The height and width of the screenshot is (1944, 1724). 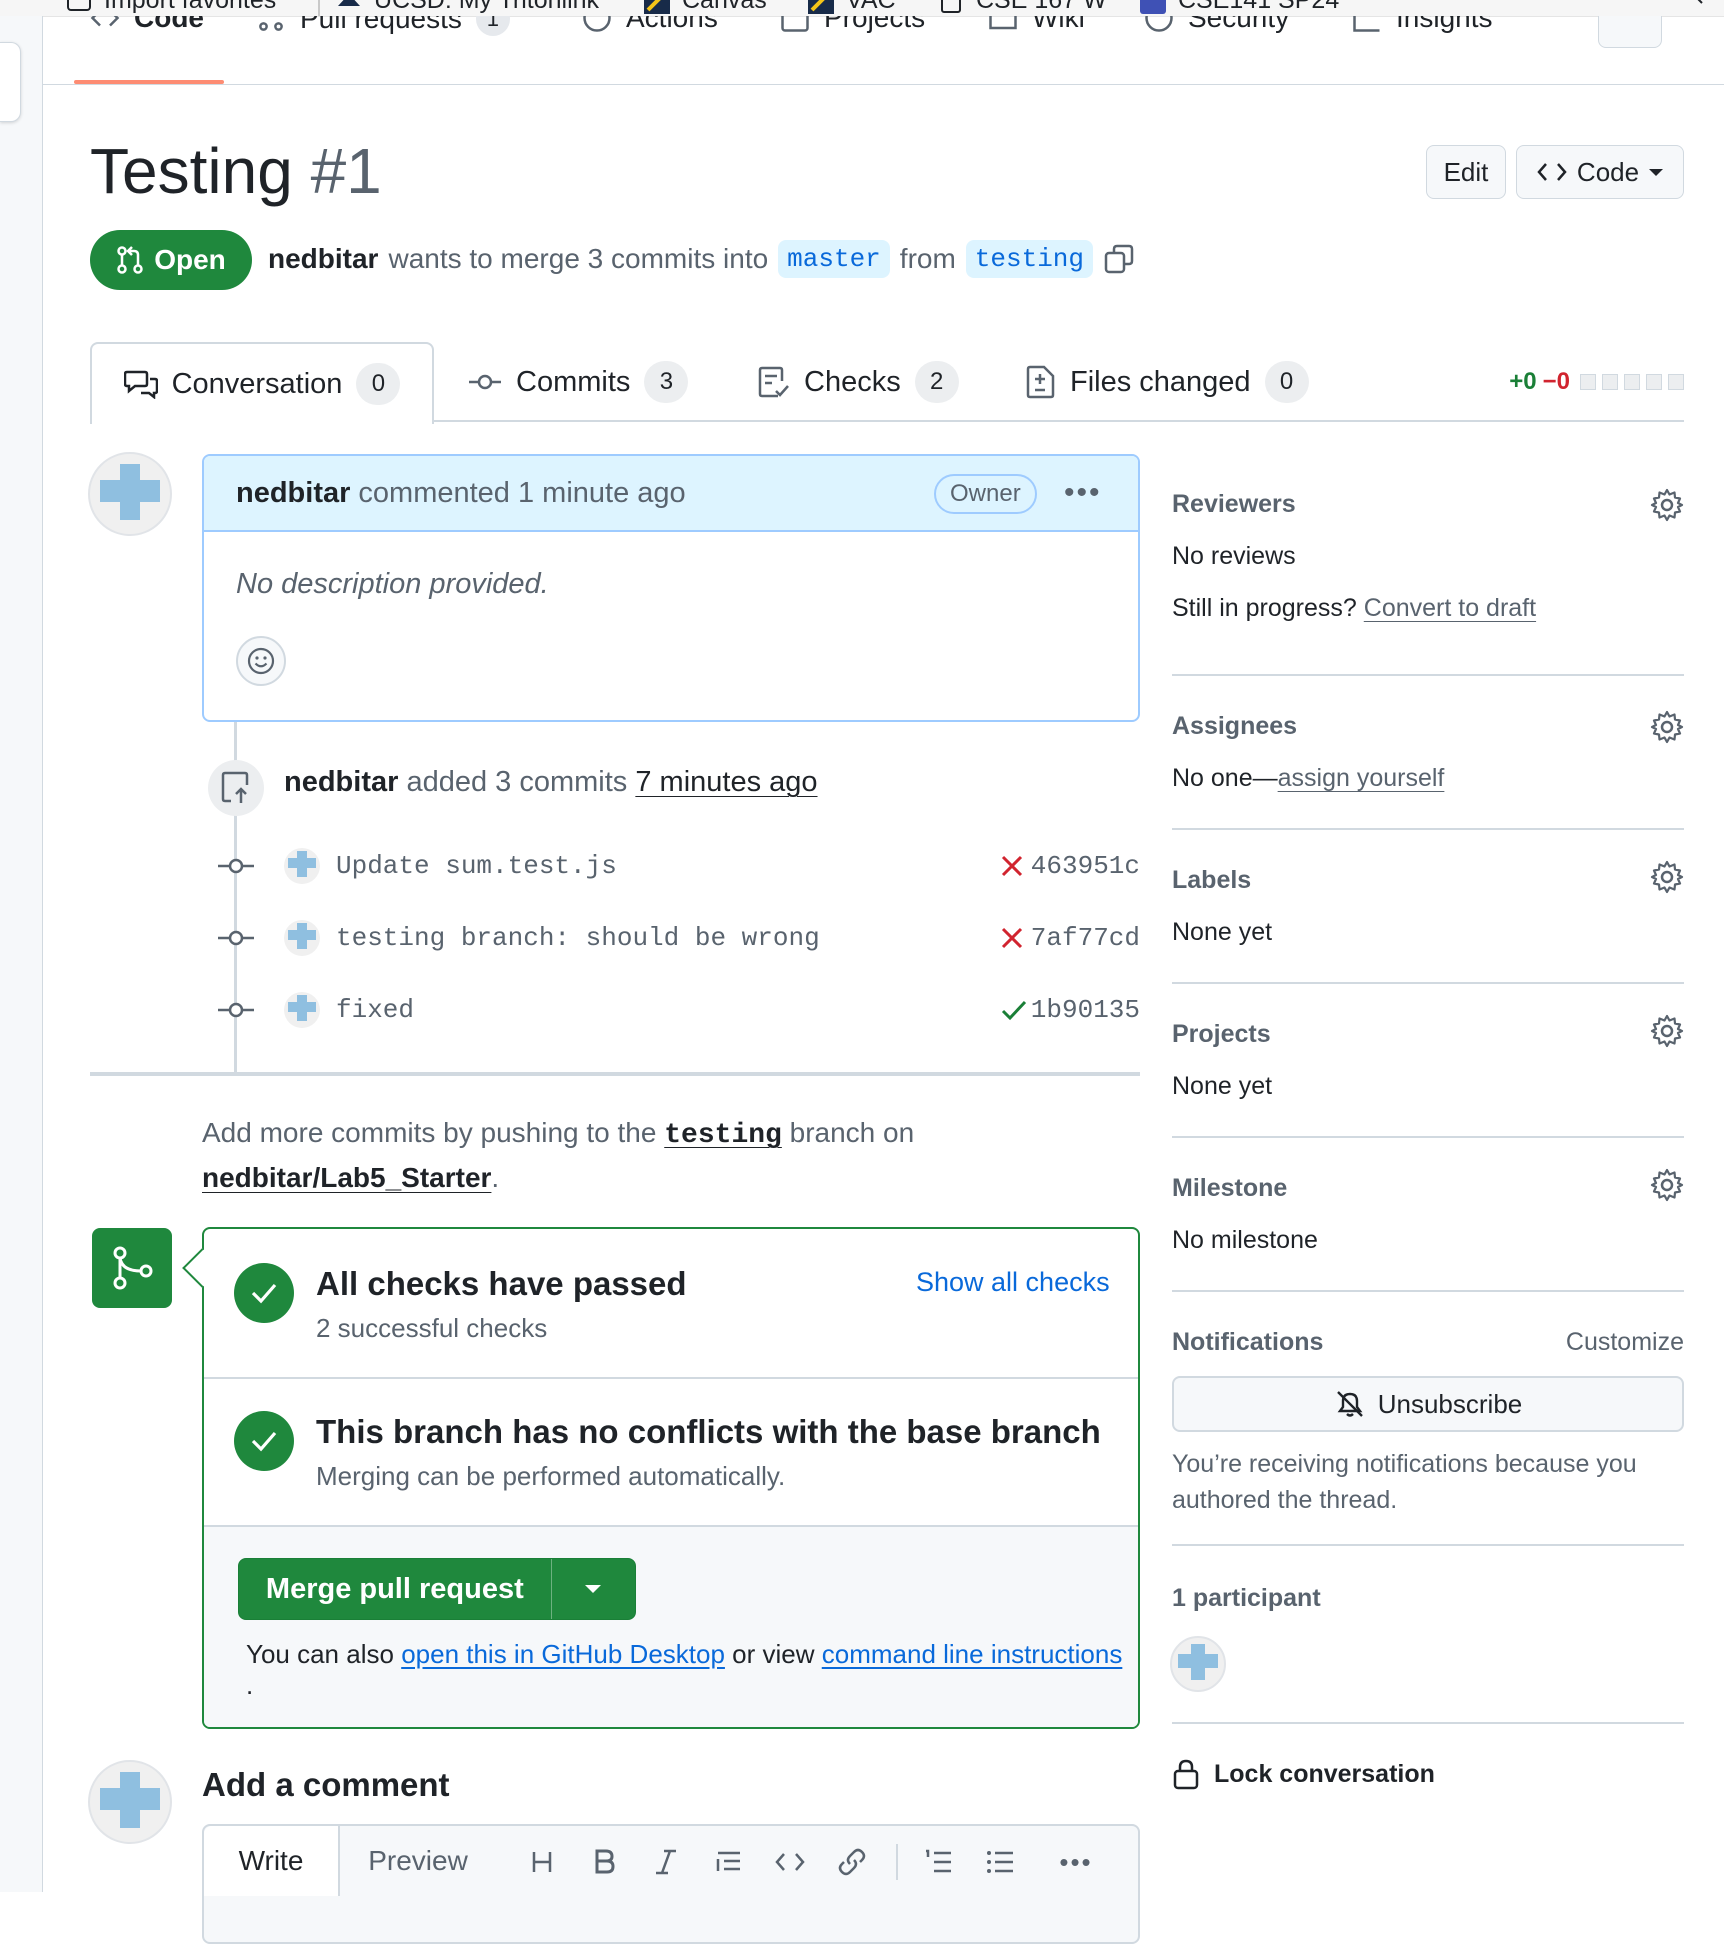 I want to click on copy-icon, so click(x=1119, y=259).